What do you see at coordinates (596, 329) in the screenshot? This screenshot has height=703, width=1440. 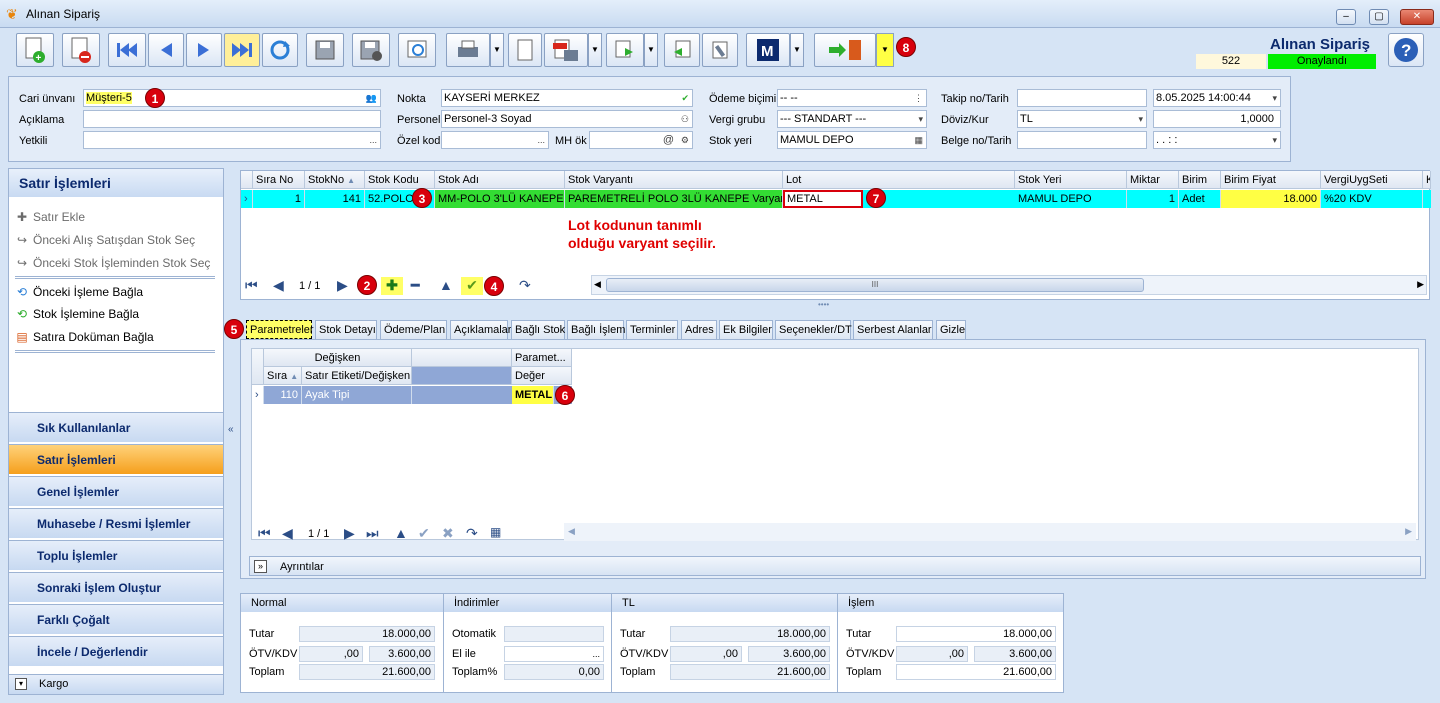 I see `tab-bagli-islem: Bağlı İşlem` at bounding box center [596, 329].